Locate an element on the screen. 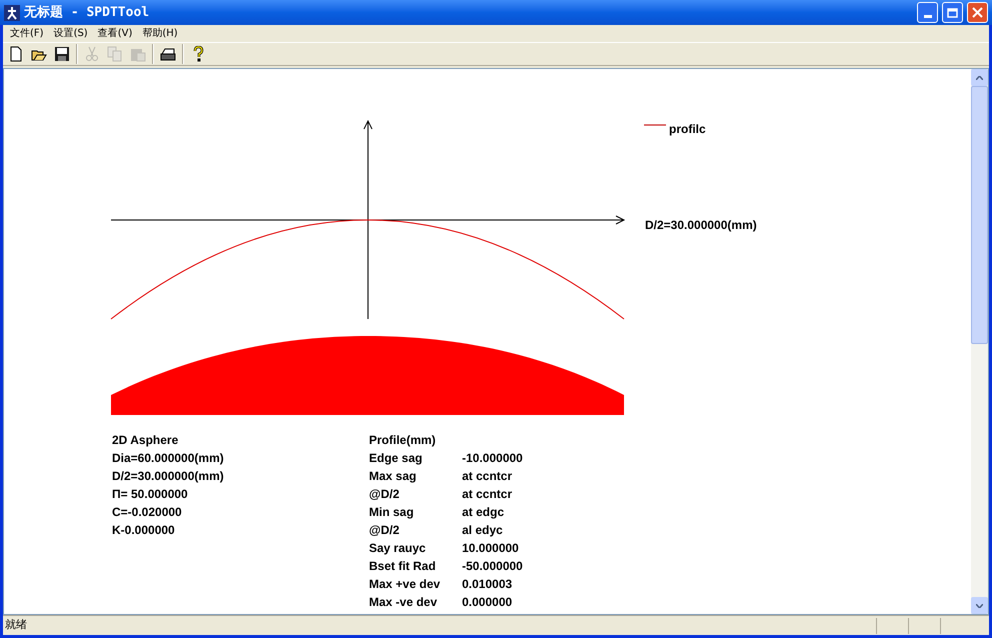 The height and width of the screenshot is (638, 992). profile-label: Max -ve dev is located at coordinates (403, 602).